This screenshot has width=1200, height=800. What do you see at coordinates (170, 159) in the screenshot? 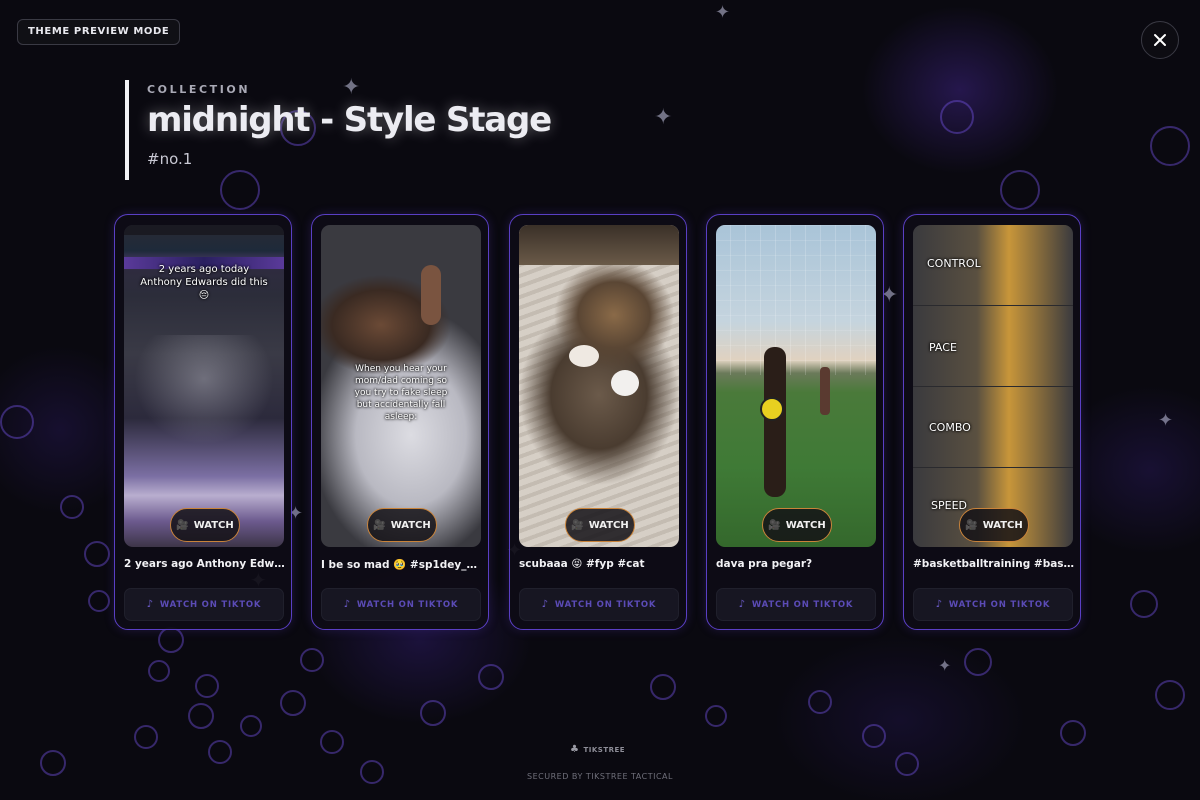
I see `page-subtitle: #no.1` at bounding box center [170, 159].